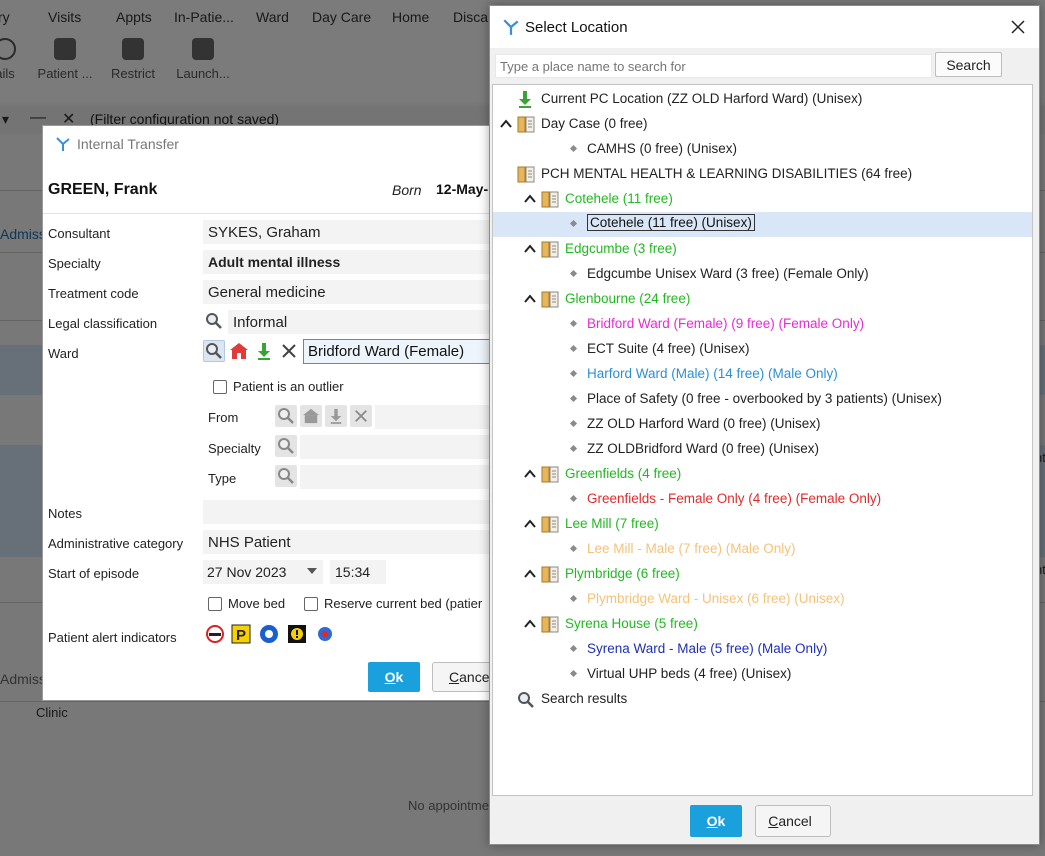 This screenshot has width=1045, height=856. Describe the element at coordinates (689, 673) in the screenshot. I see `tree-row-label: Virtual UHP beds (4 free) (Unisex)` at that location.